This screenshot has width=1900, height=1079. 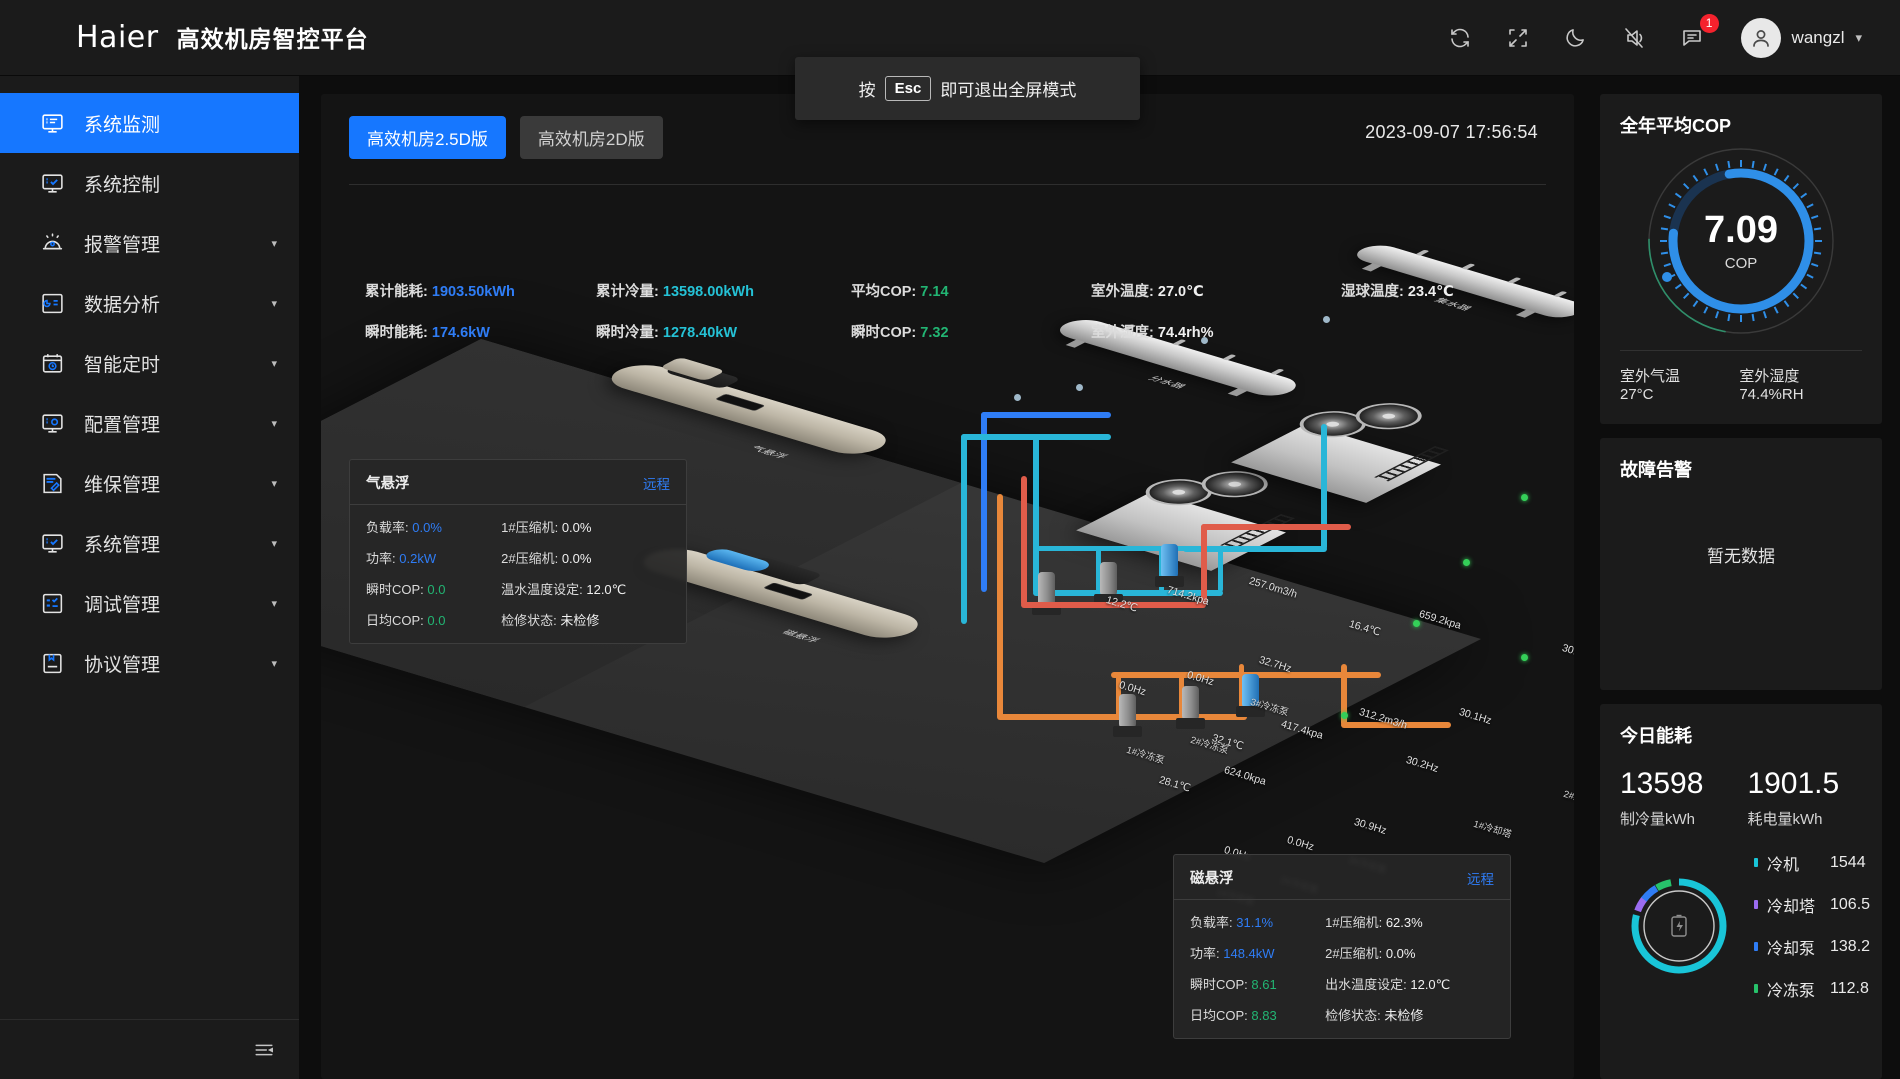 What do you see at coordinates (418, 558) in the screenshot?
I see `field-value: 0.2kW` at bounding box center [418, 558].